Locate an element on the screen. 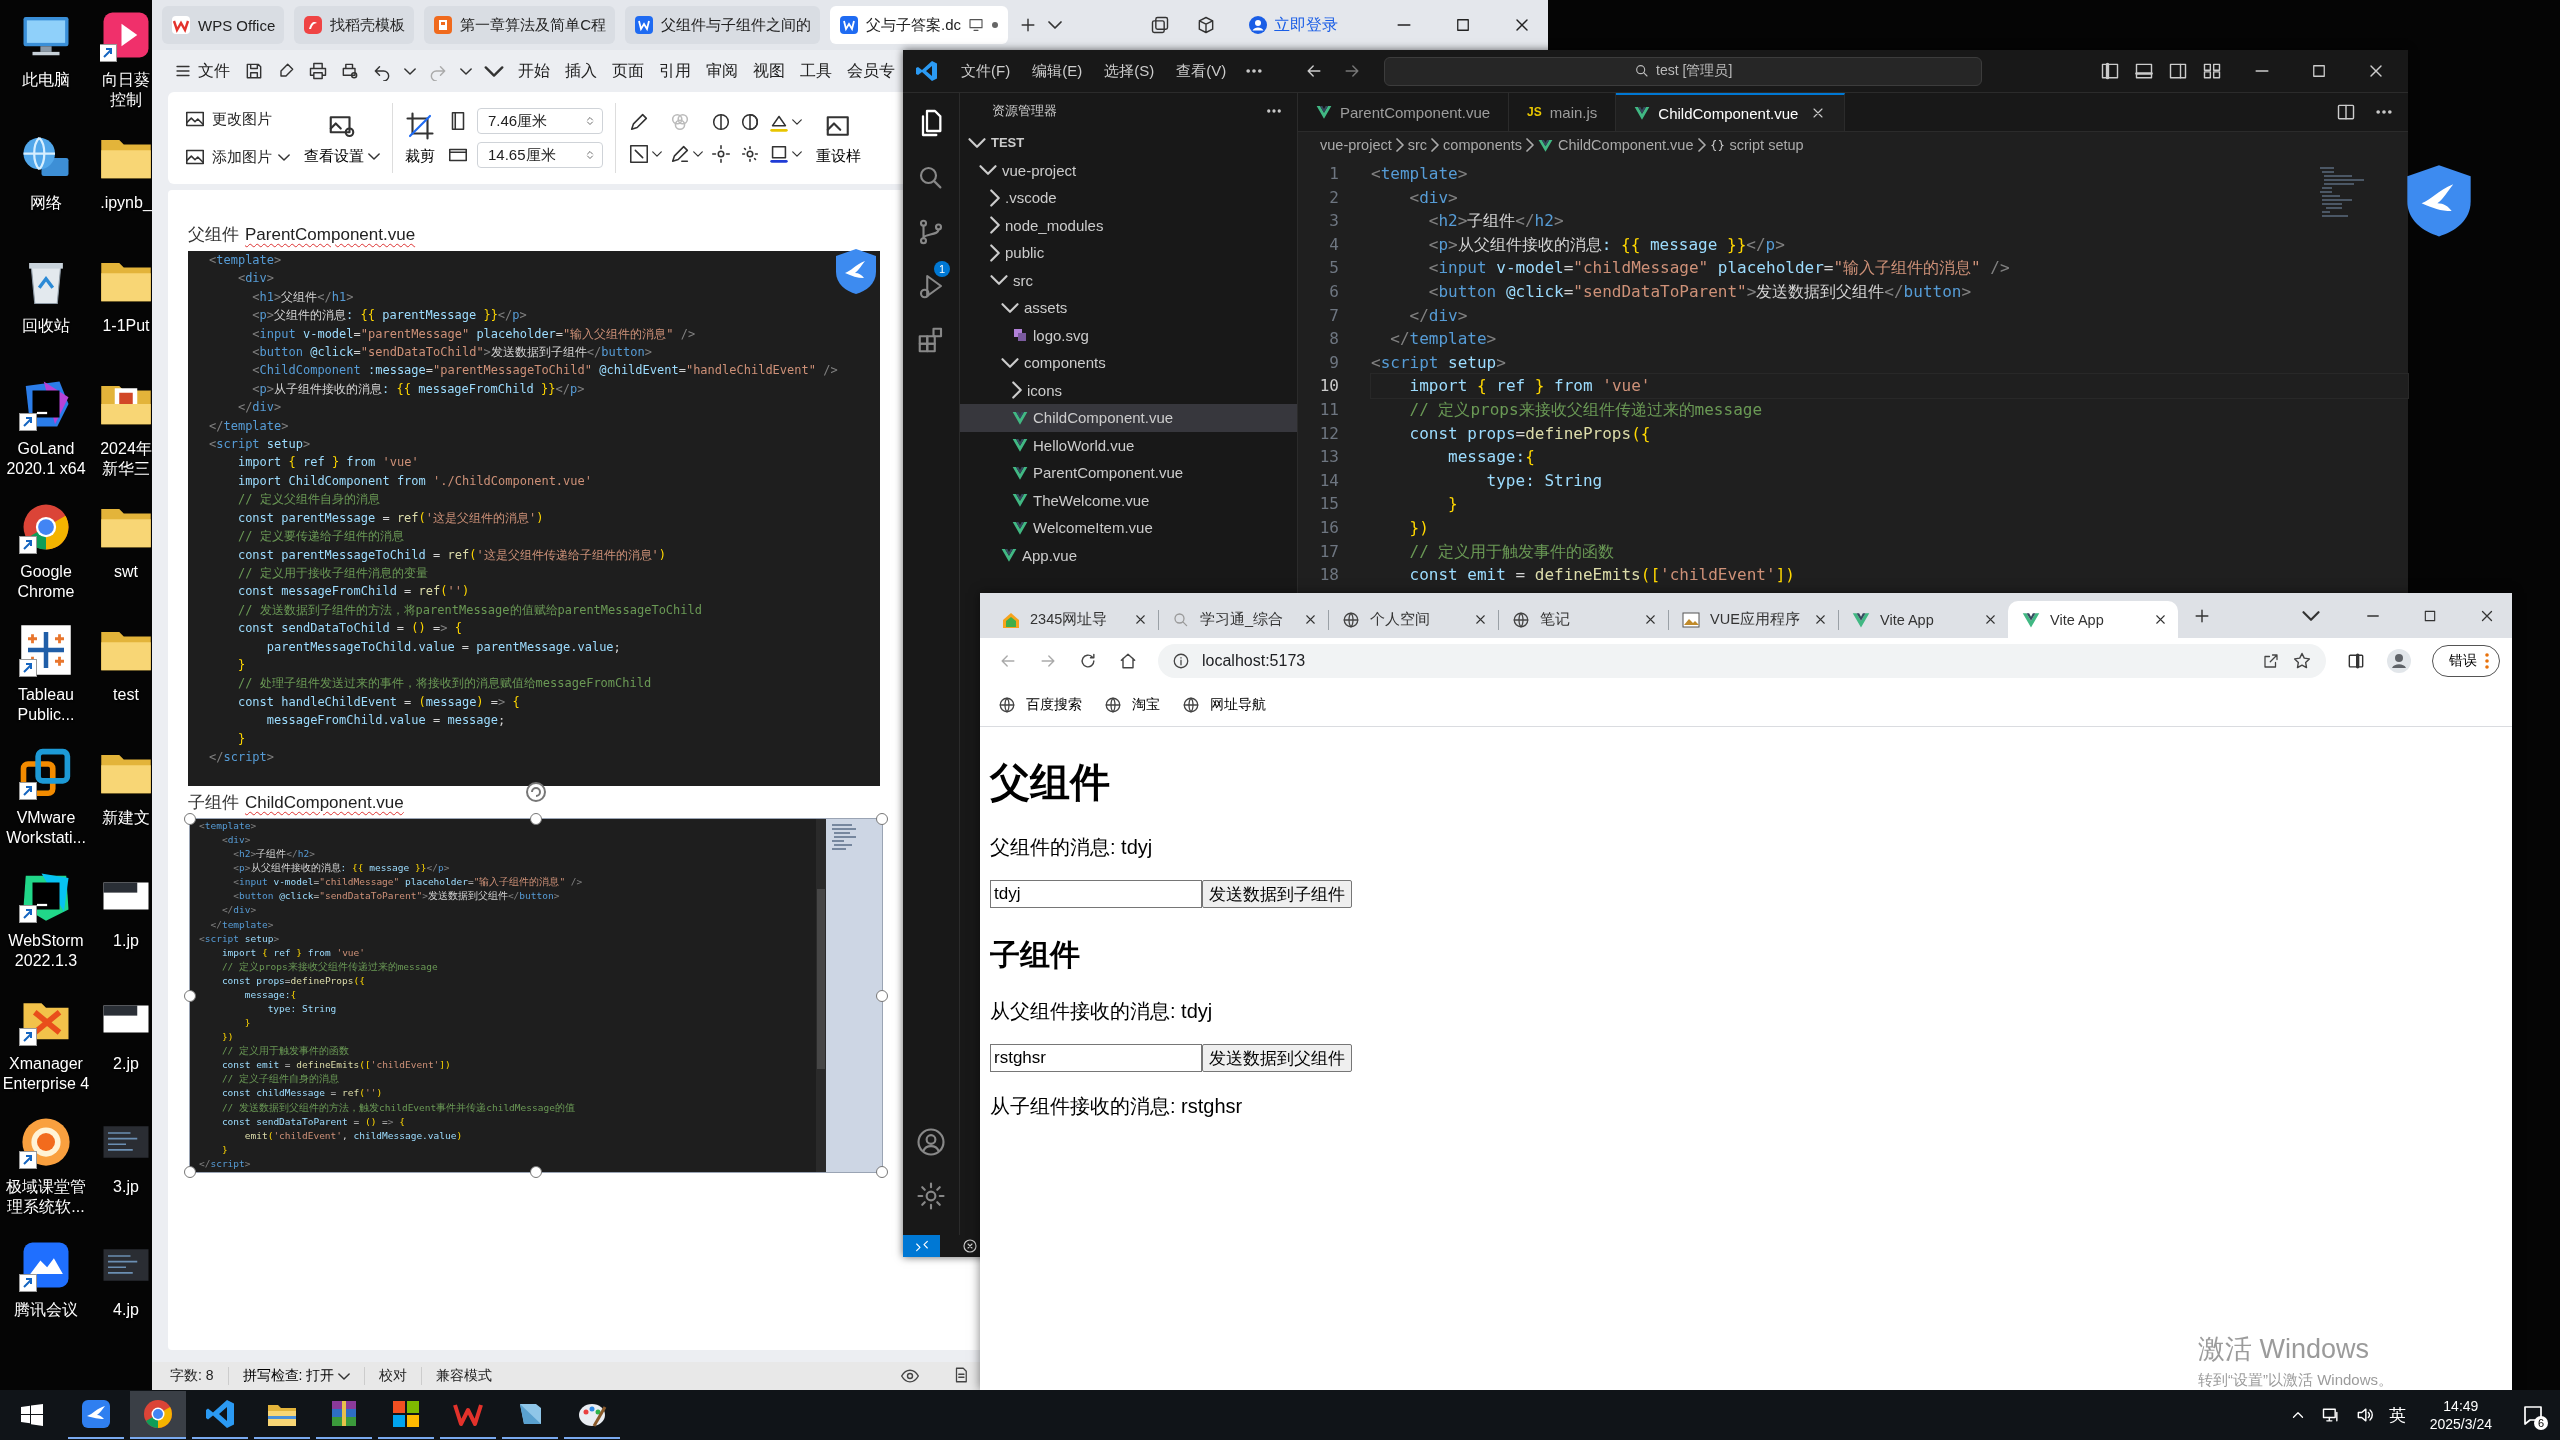 The image size is (2560, 1440). breadcrumb-item: ChildComponent.vue is located at coordinates (1616, 145).